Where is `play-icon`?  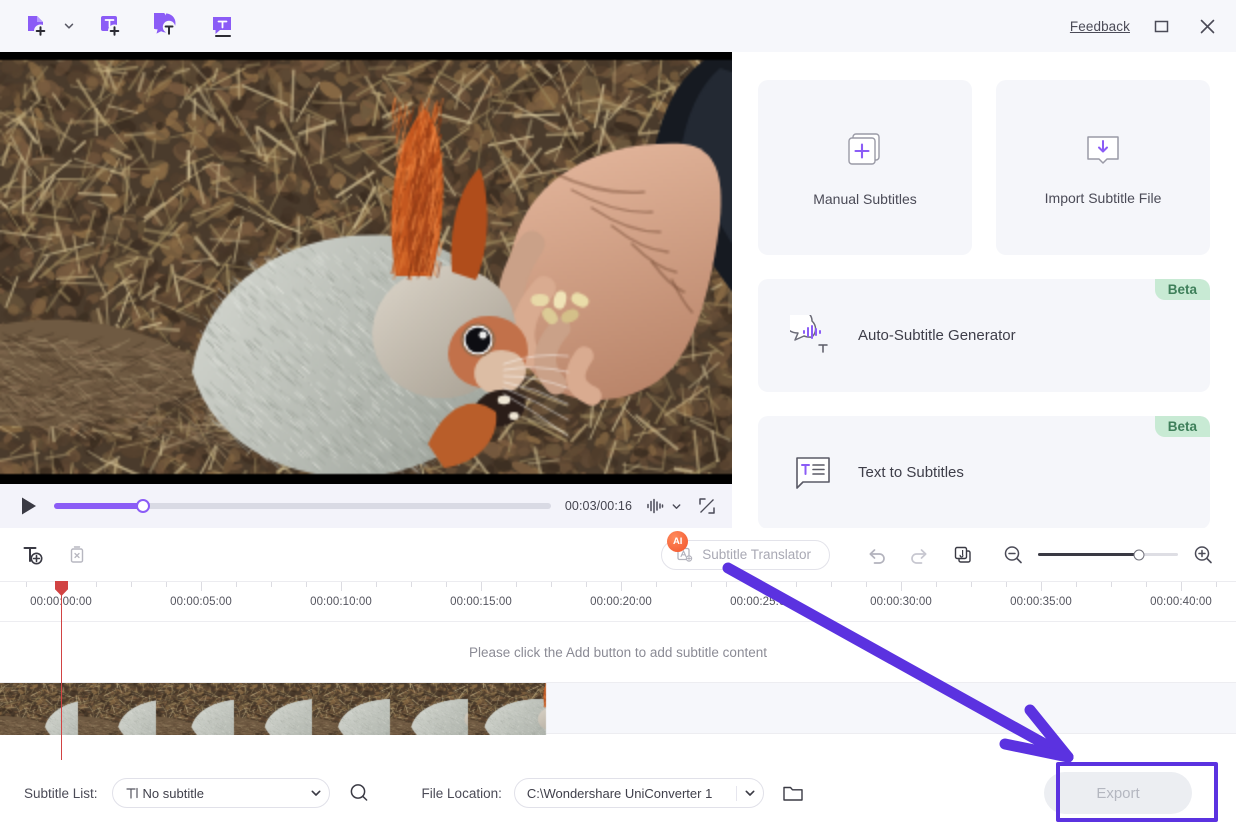 play-icon is located at coordinates (29, 506).